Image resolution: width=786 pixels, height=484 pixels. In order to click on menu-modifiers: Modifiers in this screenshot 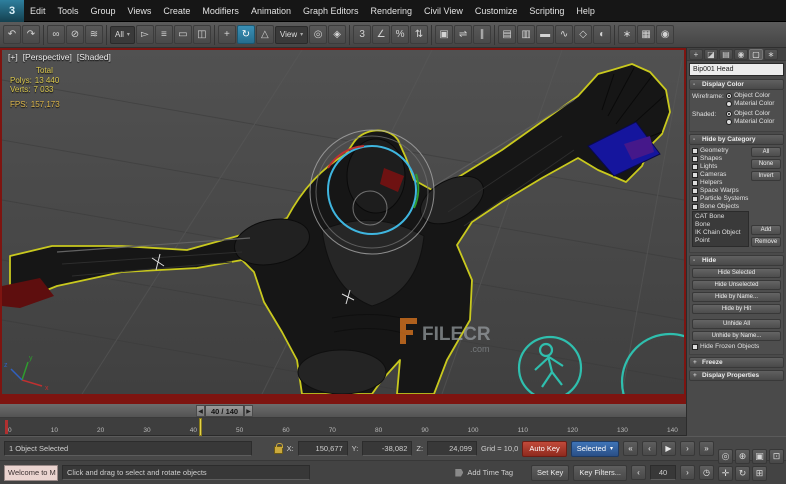, I will do `click(220, 11)`.